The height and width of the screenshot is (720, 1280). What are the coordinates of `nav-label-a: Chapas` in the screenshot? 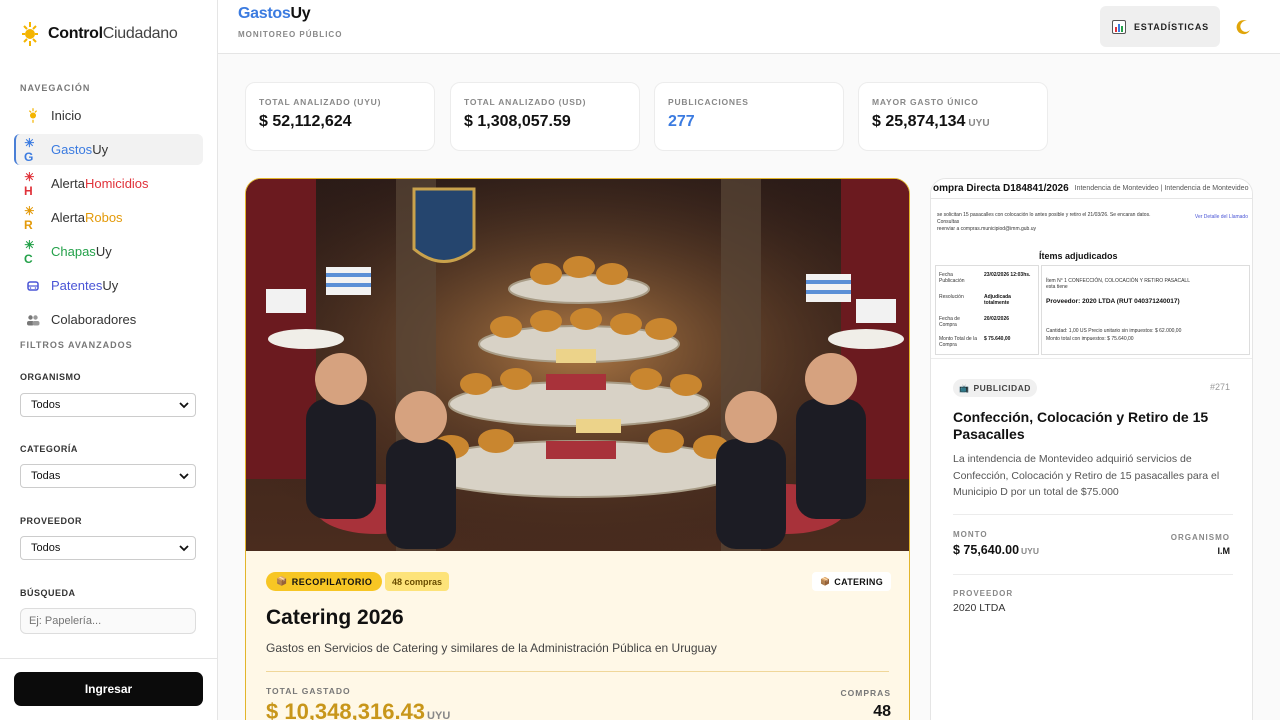 It's located at (73, 251).